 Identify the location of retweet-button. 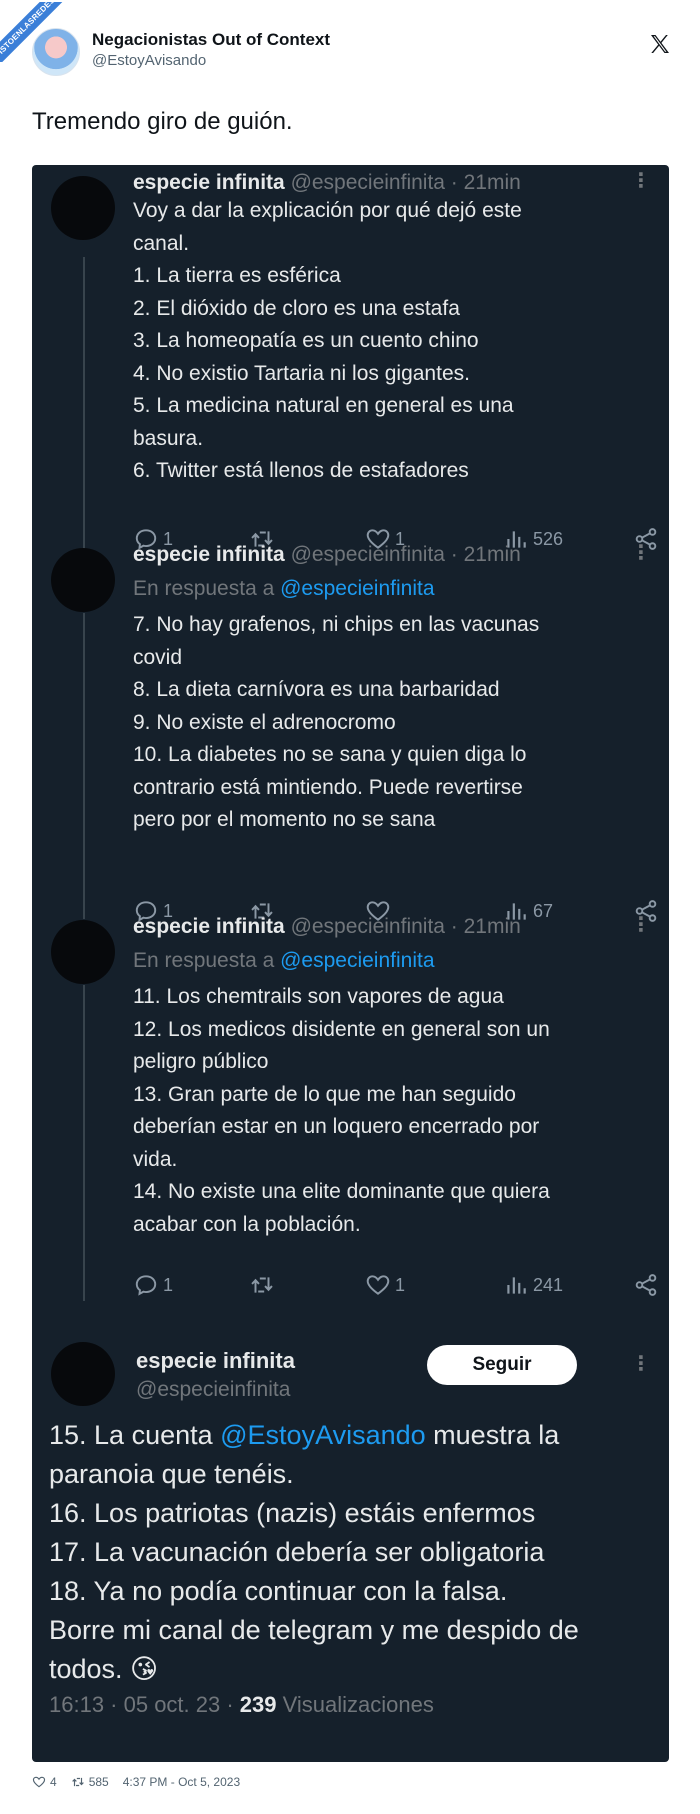
(264, 1285).